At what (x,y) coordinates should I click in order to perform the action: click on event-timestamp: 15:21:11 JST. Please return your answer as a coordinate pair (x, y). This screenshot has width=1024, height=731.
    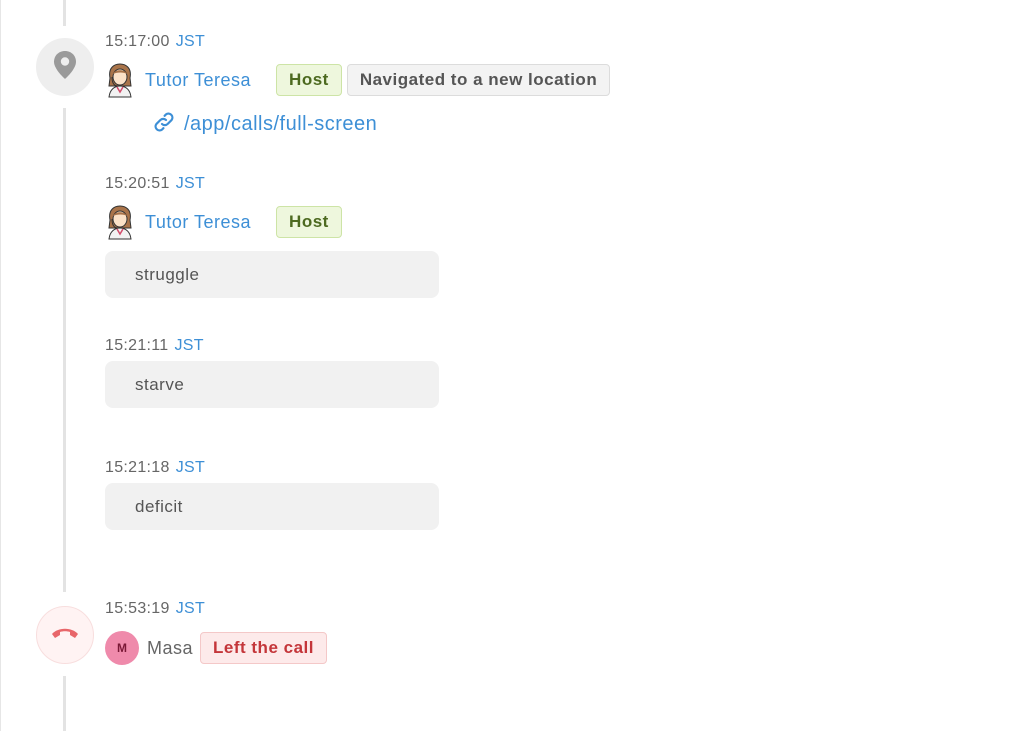
    Looking at the image, I should click on (154, 346).